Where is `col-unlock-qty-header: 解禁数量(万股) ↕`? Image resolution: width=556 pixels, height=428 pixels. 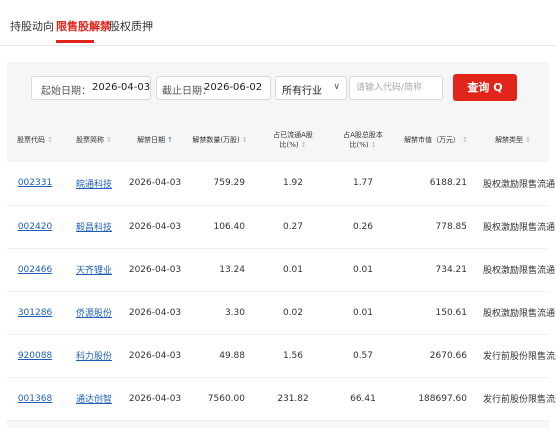
col-unlock-qty-header: 解禁数量(万股) ↕ is located at coordinates (220, 140).